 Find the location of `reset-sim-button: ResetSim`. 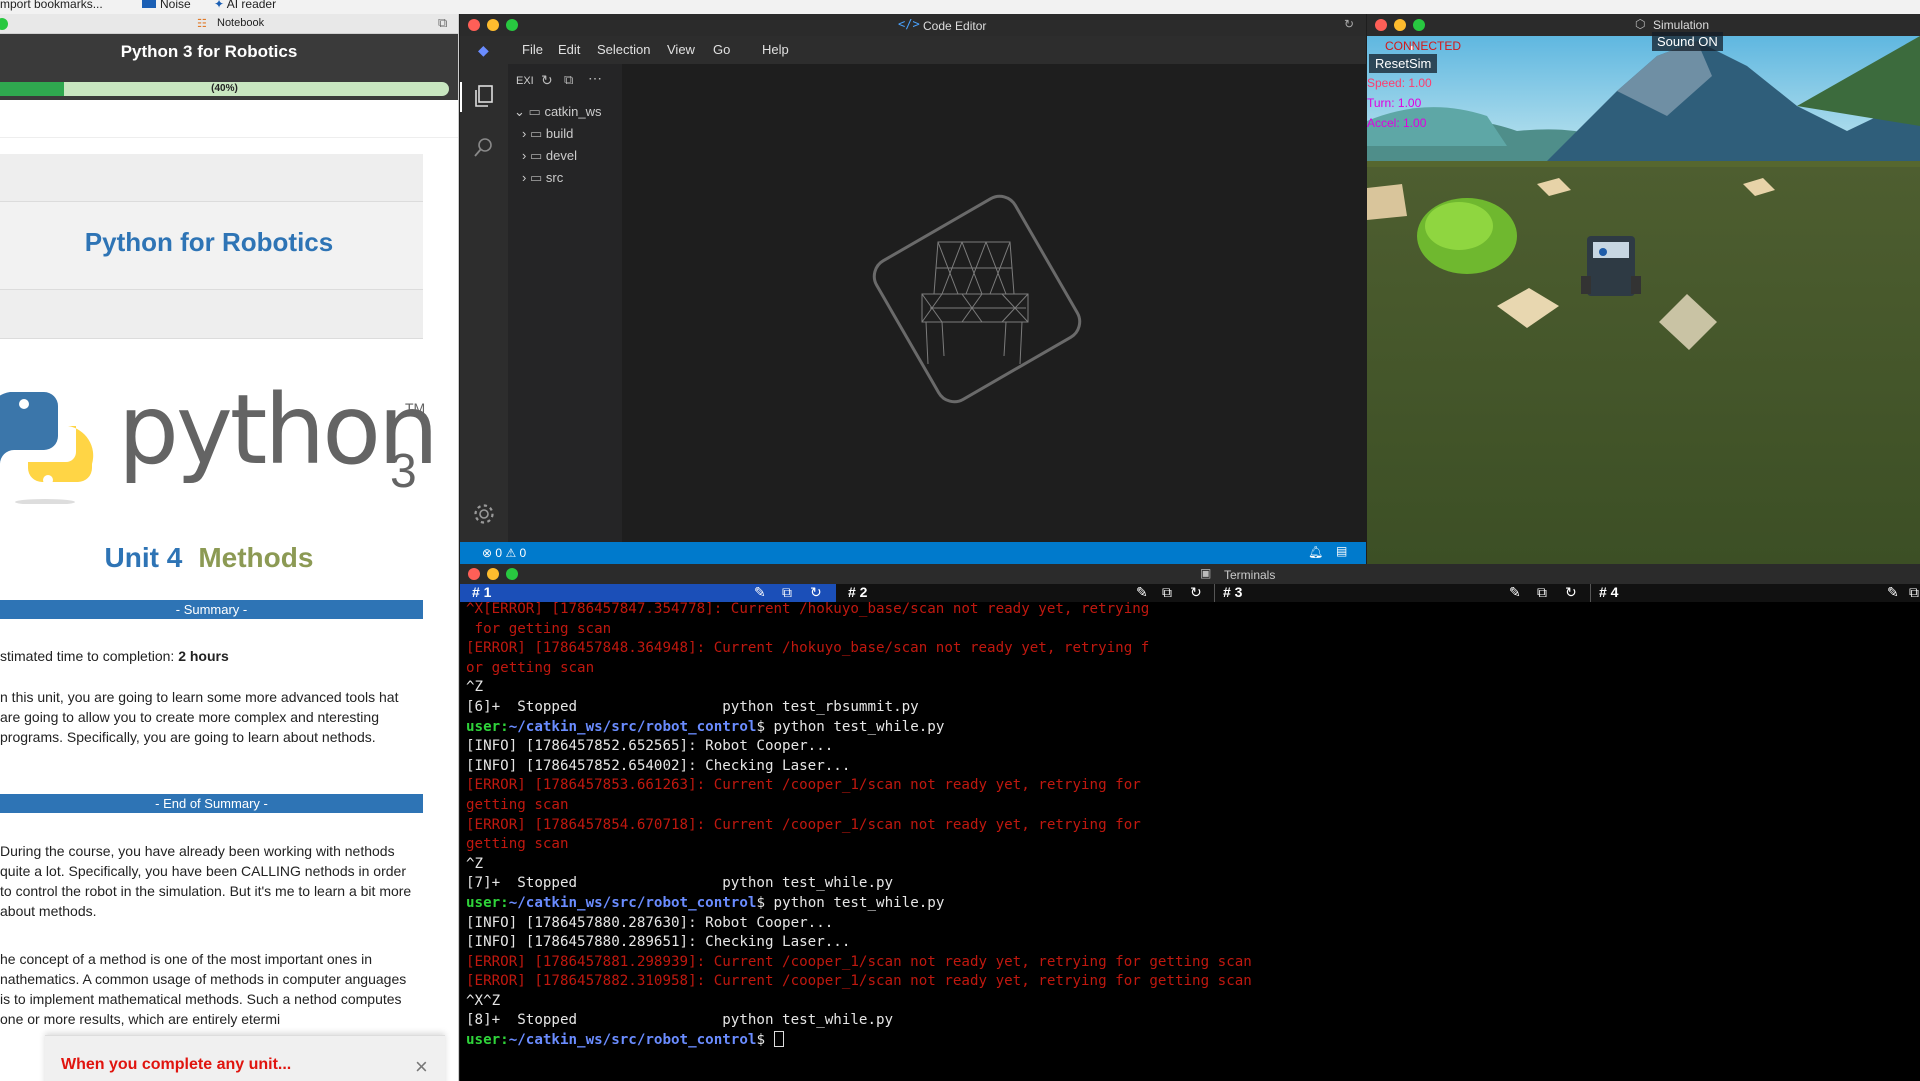

reset-sim-button: ResetSim is located at coordinates (1403, 63).